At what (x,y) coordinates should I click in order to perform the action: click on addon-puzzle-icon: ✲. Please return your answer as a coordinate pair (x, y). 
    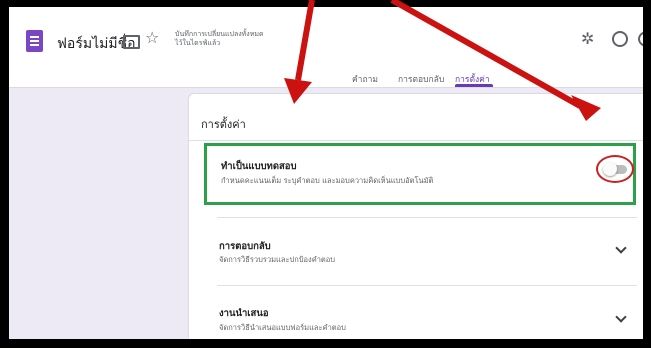
    Looking at the image, I should click on (587, 39).